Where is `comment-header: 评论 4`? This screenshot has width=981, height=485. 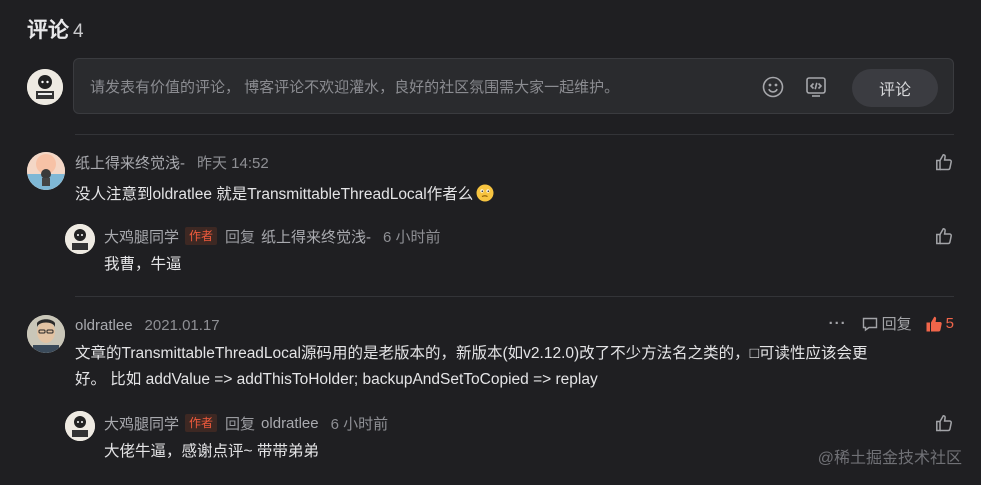
comment-header: 评论 4 is located at coordinates (55, 28).